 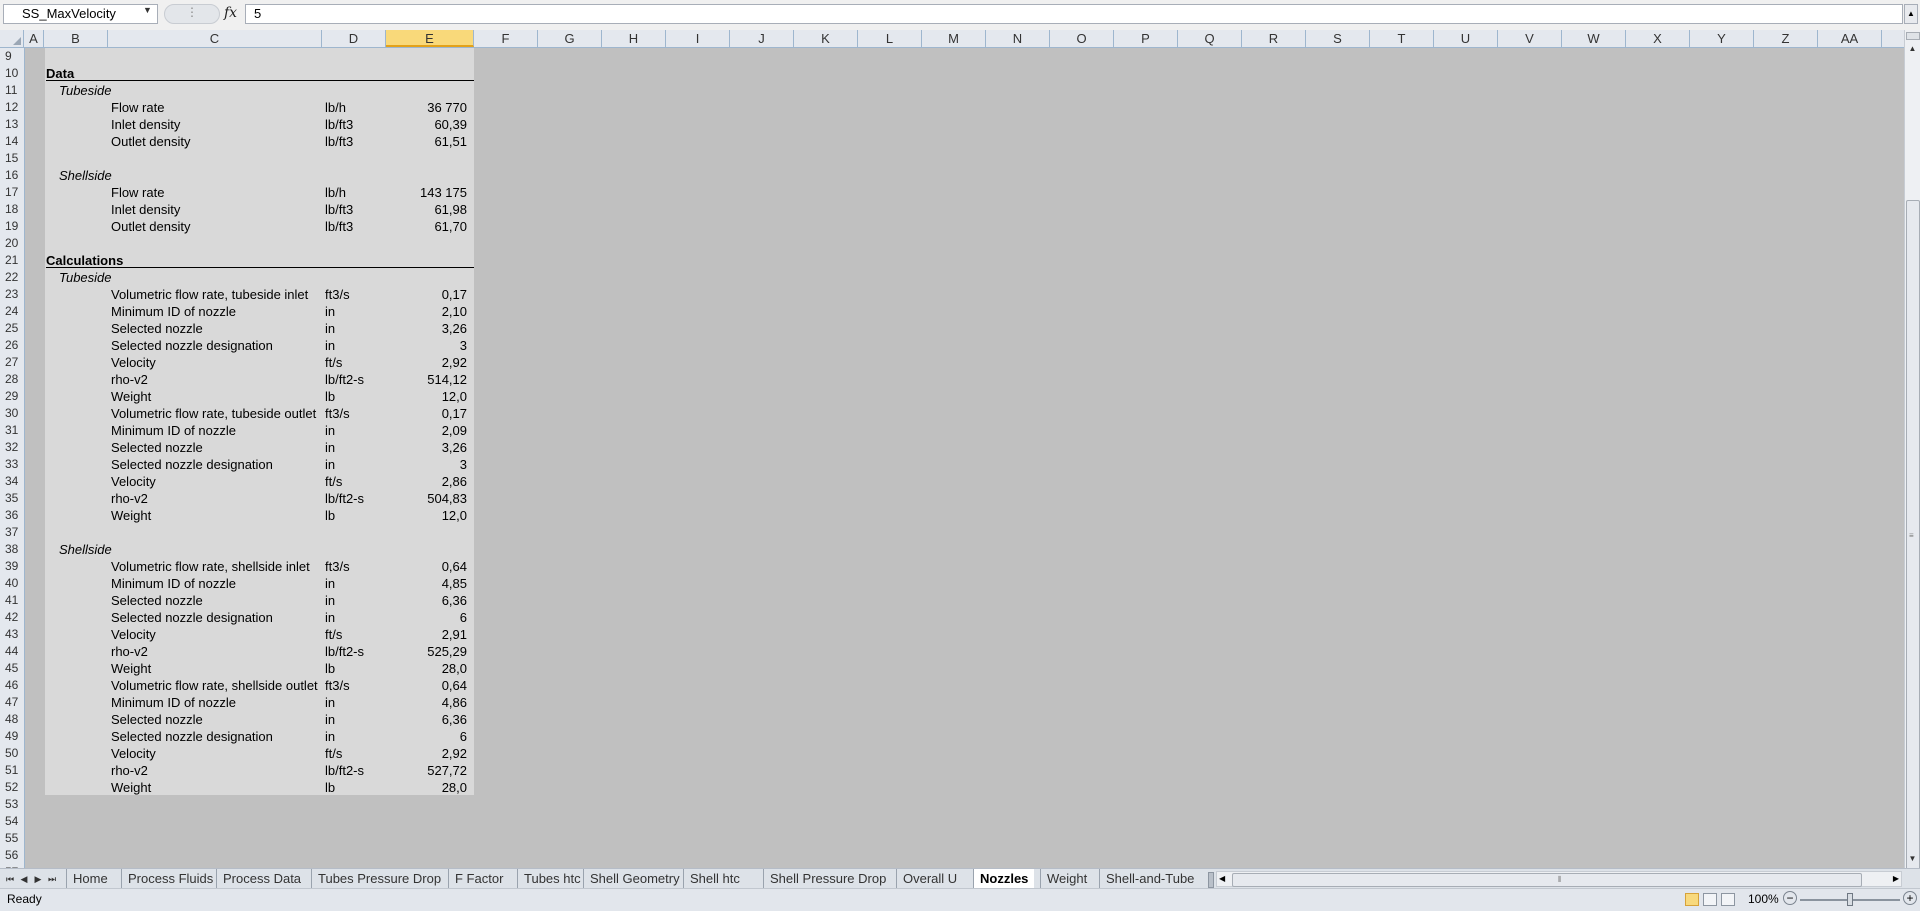 I want to click on row-unit: ft/s, so click(x=333, y=753).